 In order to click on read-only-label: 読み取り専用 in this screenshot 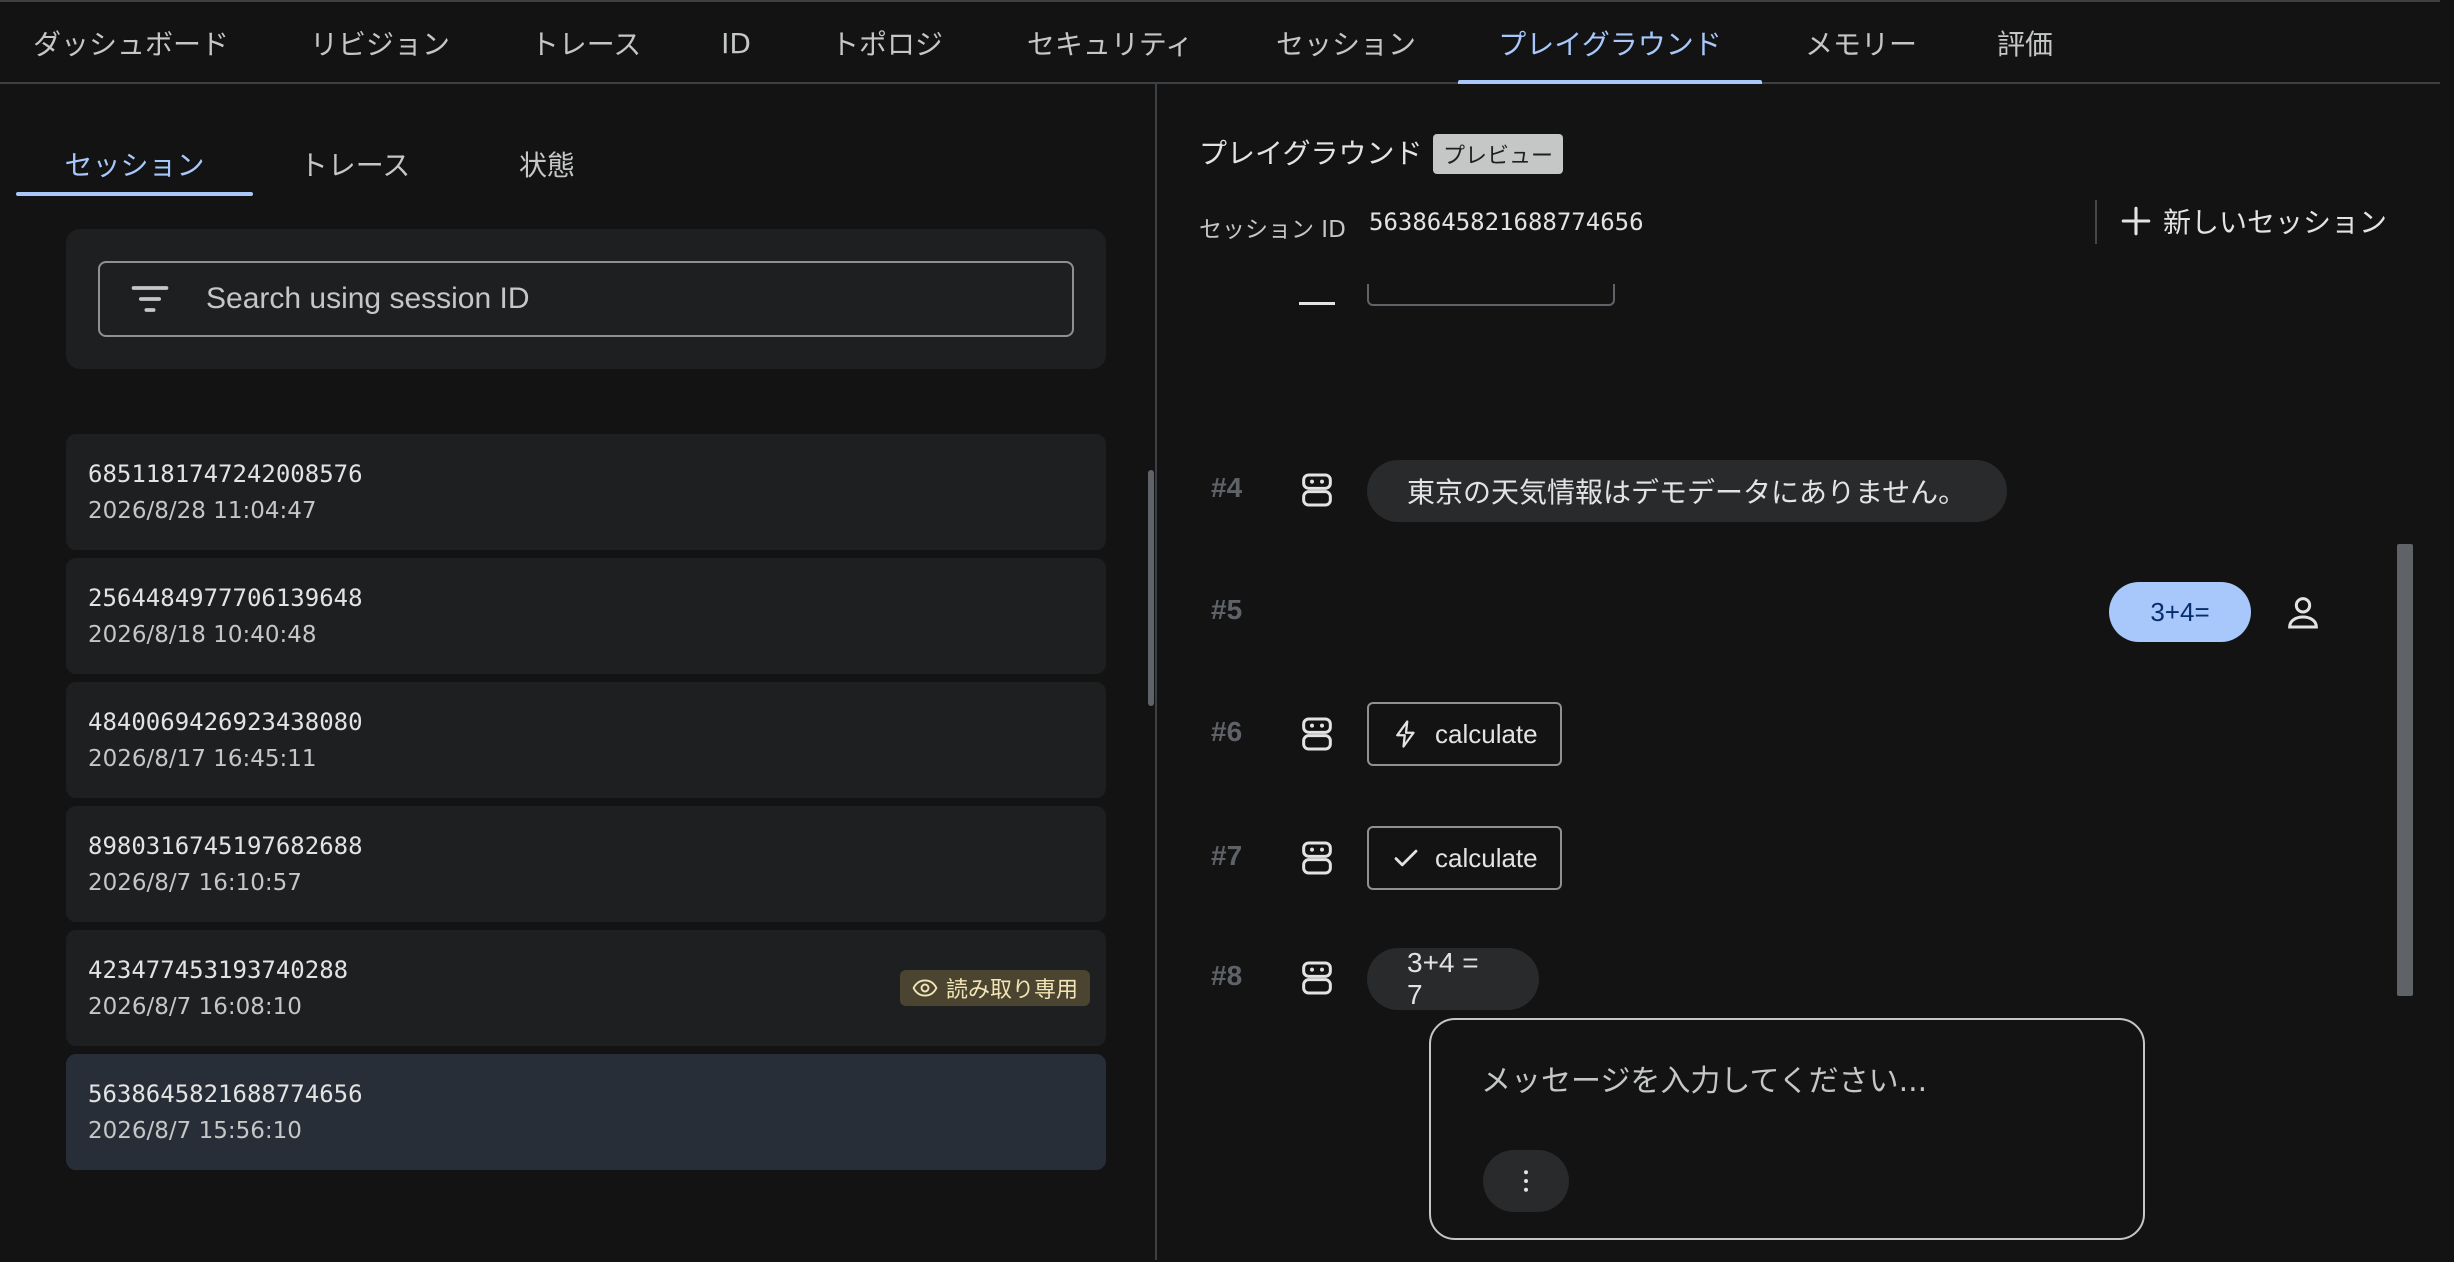, I will do `click(1011, 990)`.